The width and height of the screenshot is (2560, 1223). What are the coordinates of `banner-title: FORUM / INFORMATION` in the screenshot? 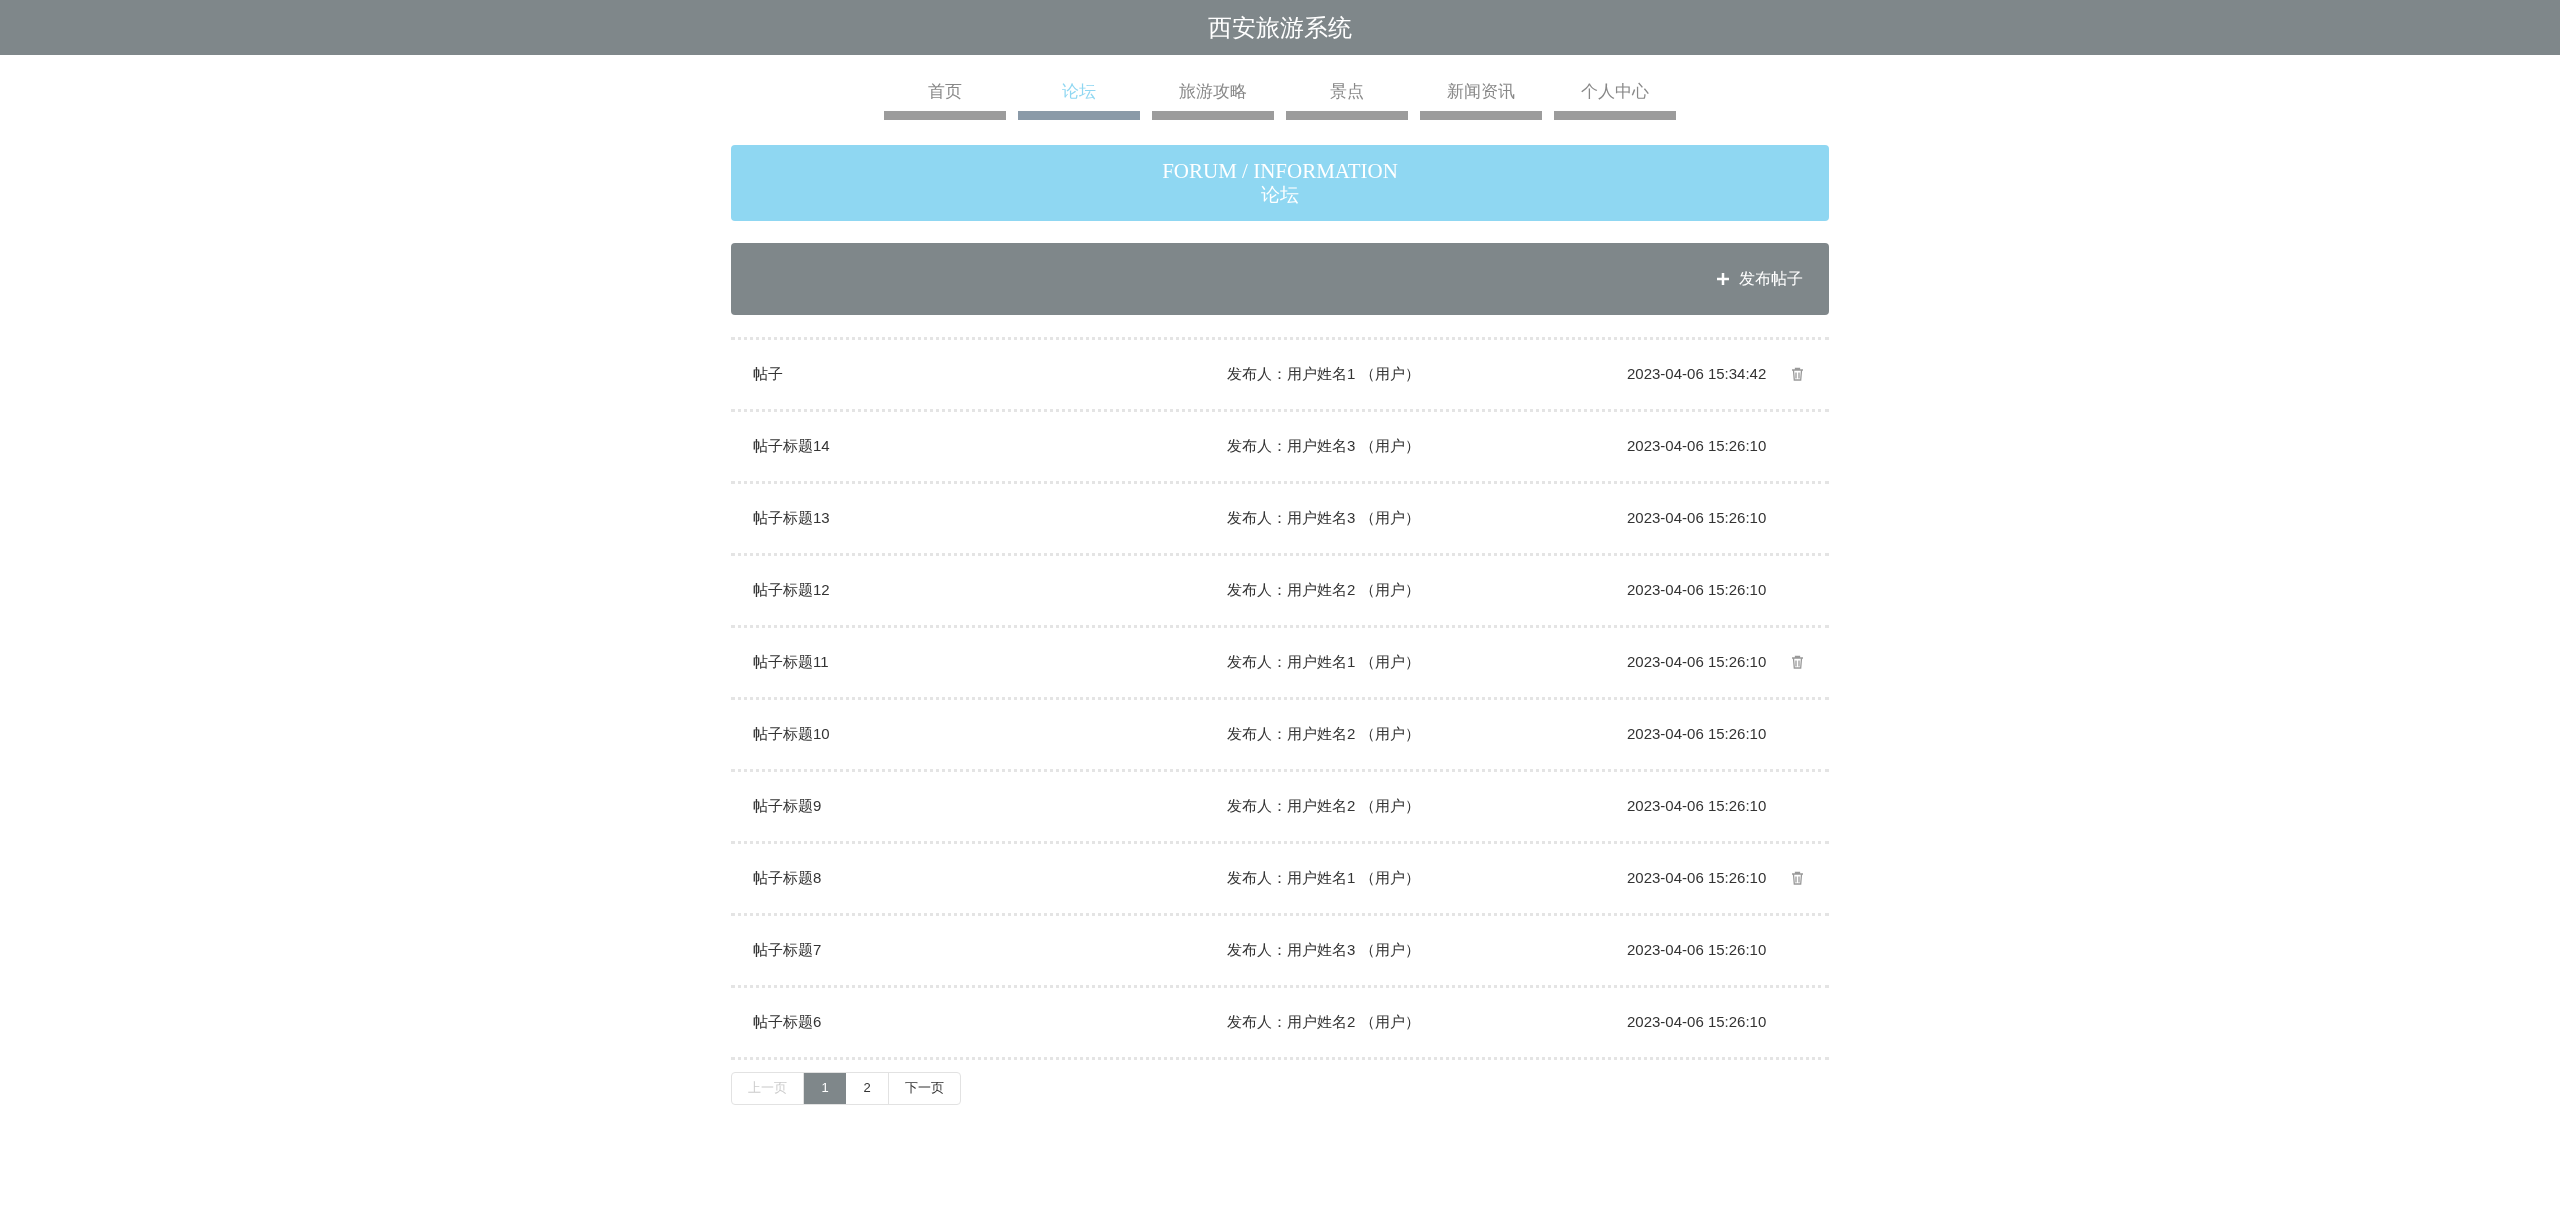 It's located at (1280, 170).